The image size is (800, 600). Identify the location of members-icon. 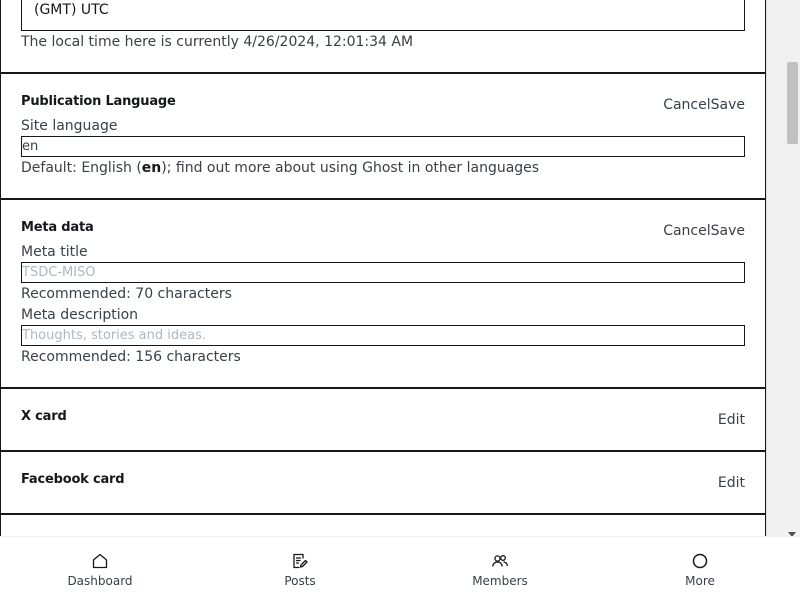
(500, 561).